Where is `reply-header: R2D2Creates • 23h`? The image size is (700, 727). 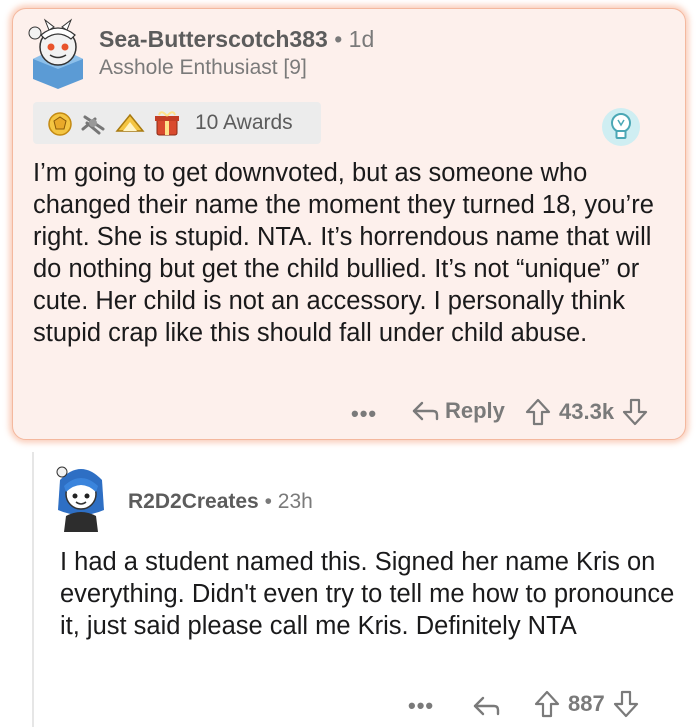 reply-header: R2D2Creates • 23h is located at coordinates (220, 502).